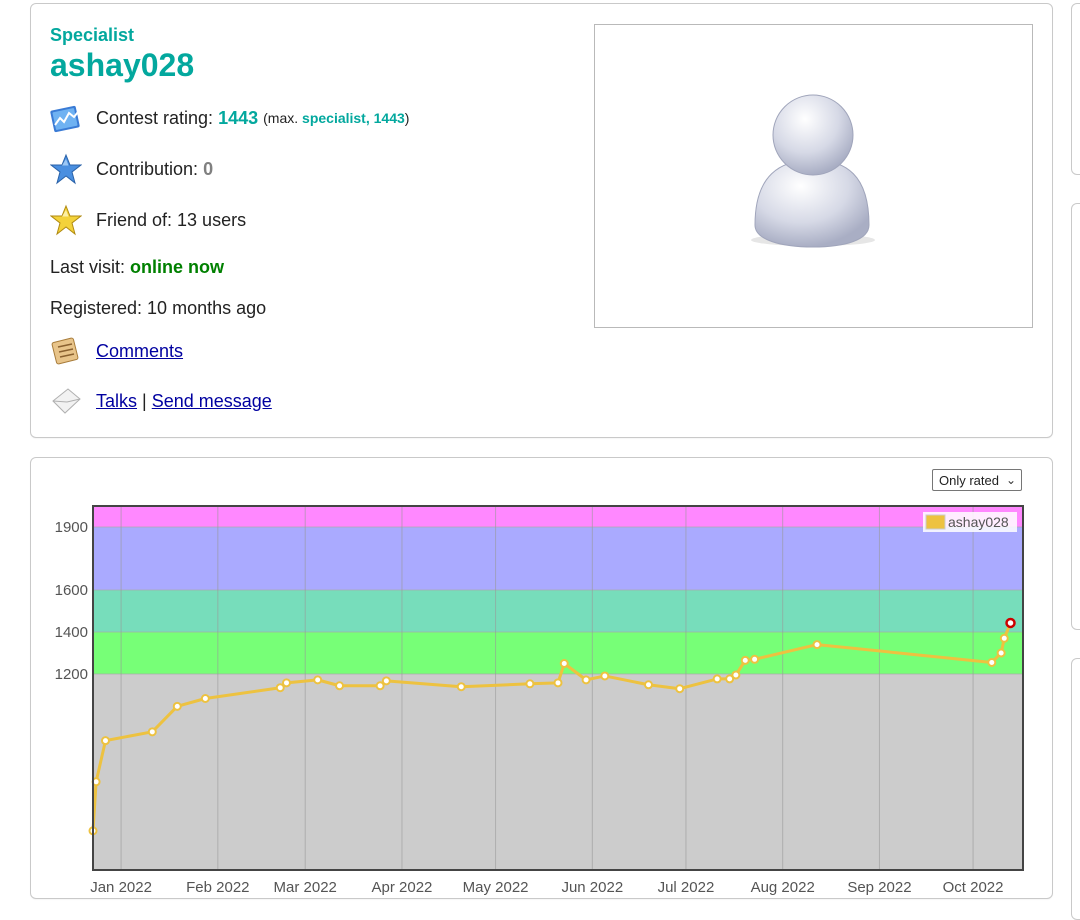  Describe the element at coordinates (402, 887) in the screenshot. I see `x-tick-label: Apr 2022` at that location.